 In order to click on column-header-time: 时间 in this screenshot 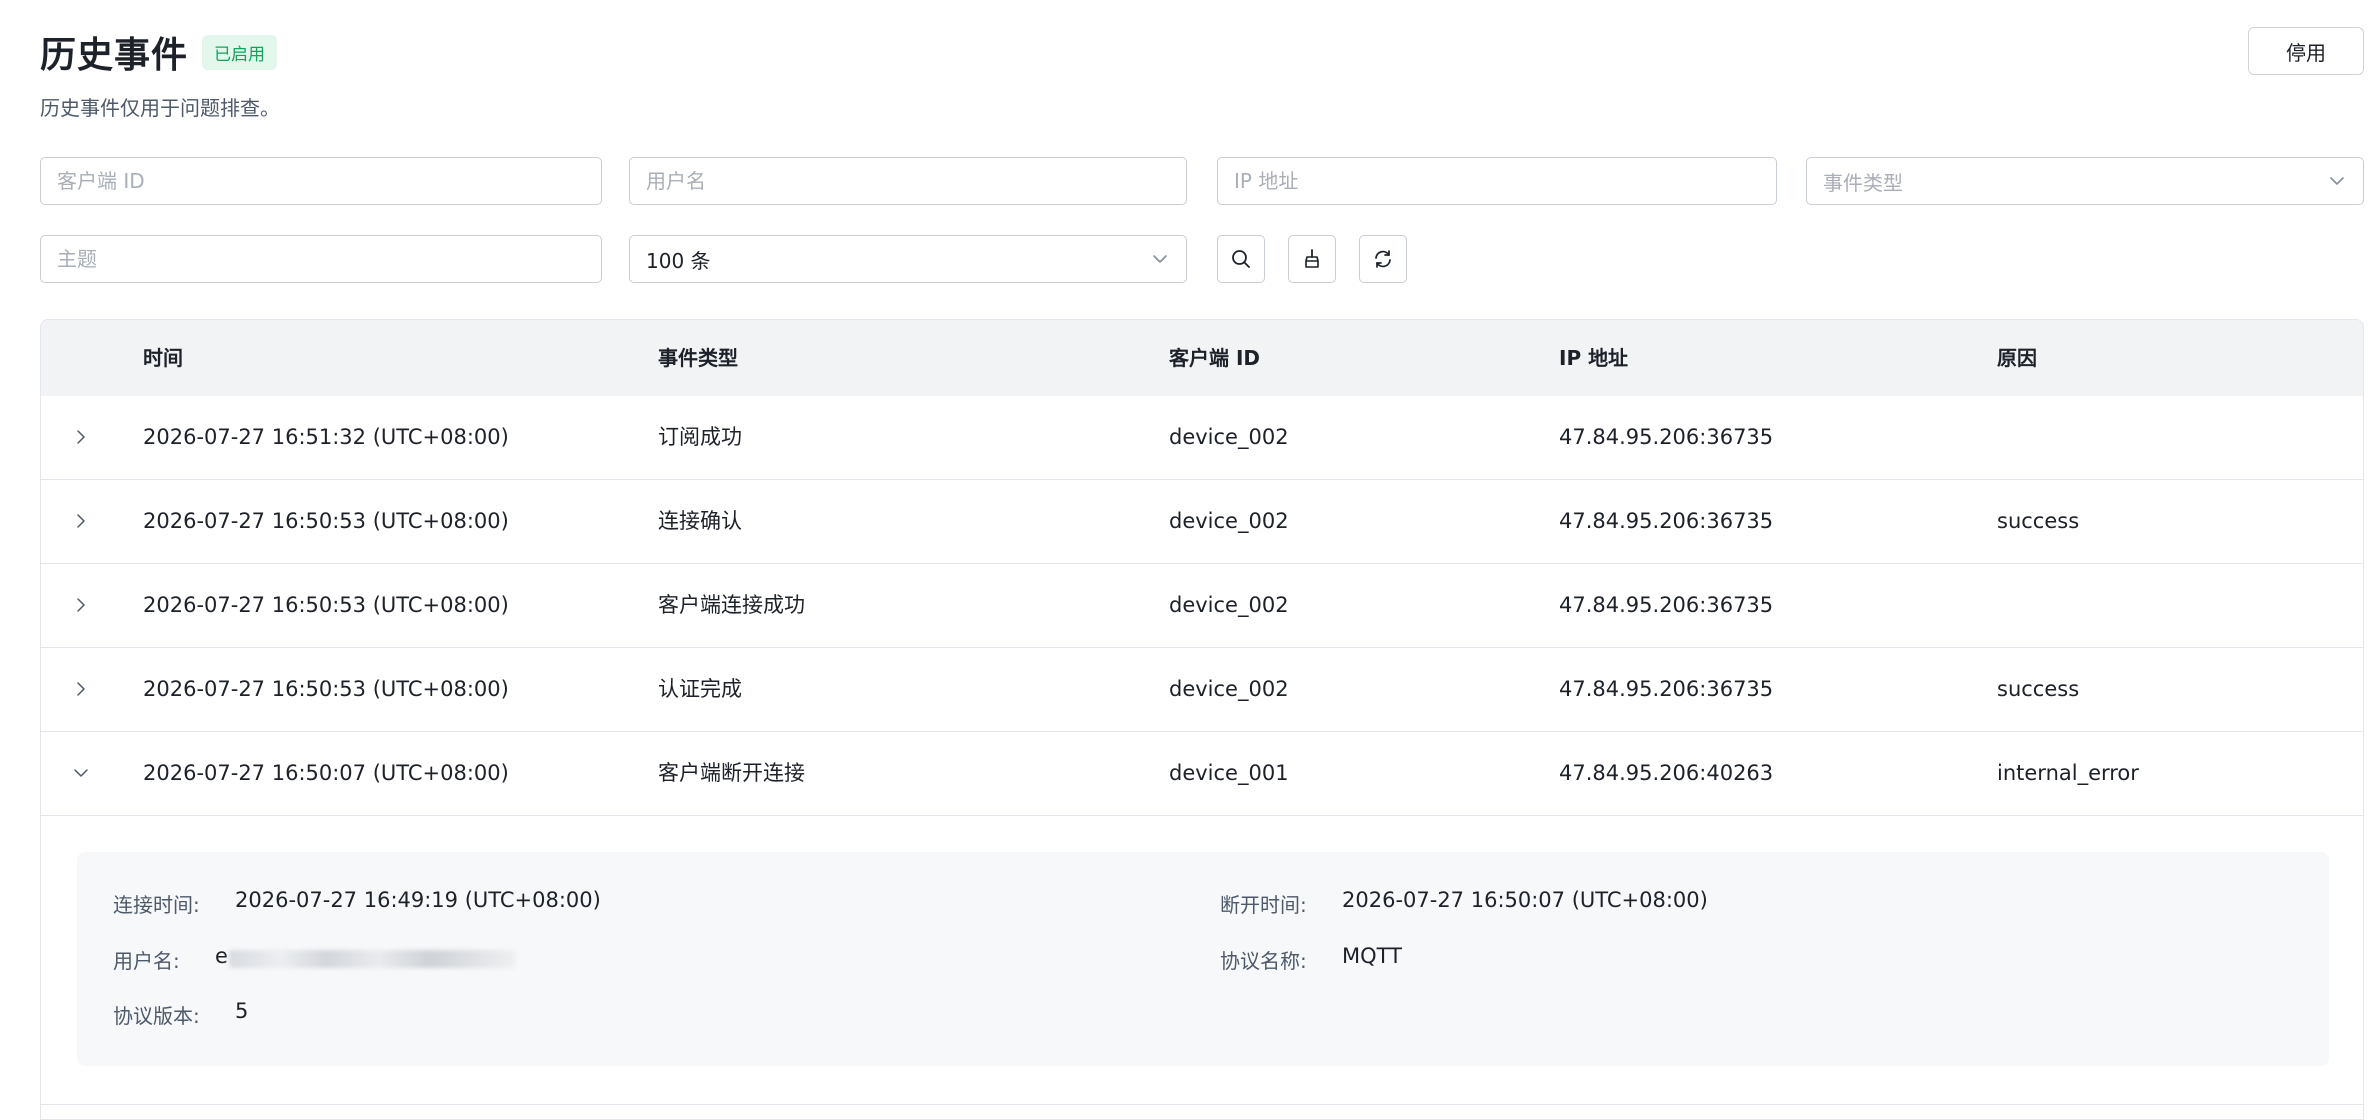, I will do `click(163, 358)`.